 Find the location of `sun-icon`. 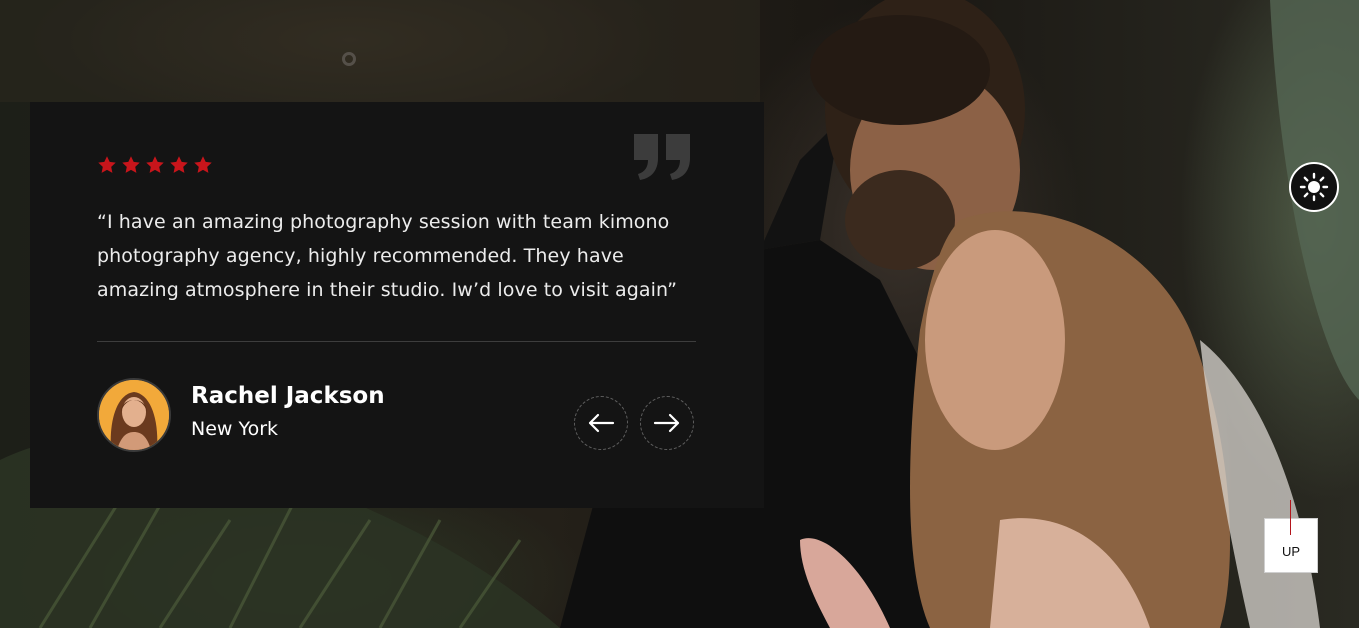

sun-icon is located at coordinates (1314, 187).